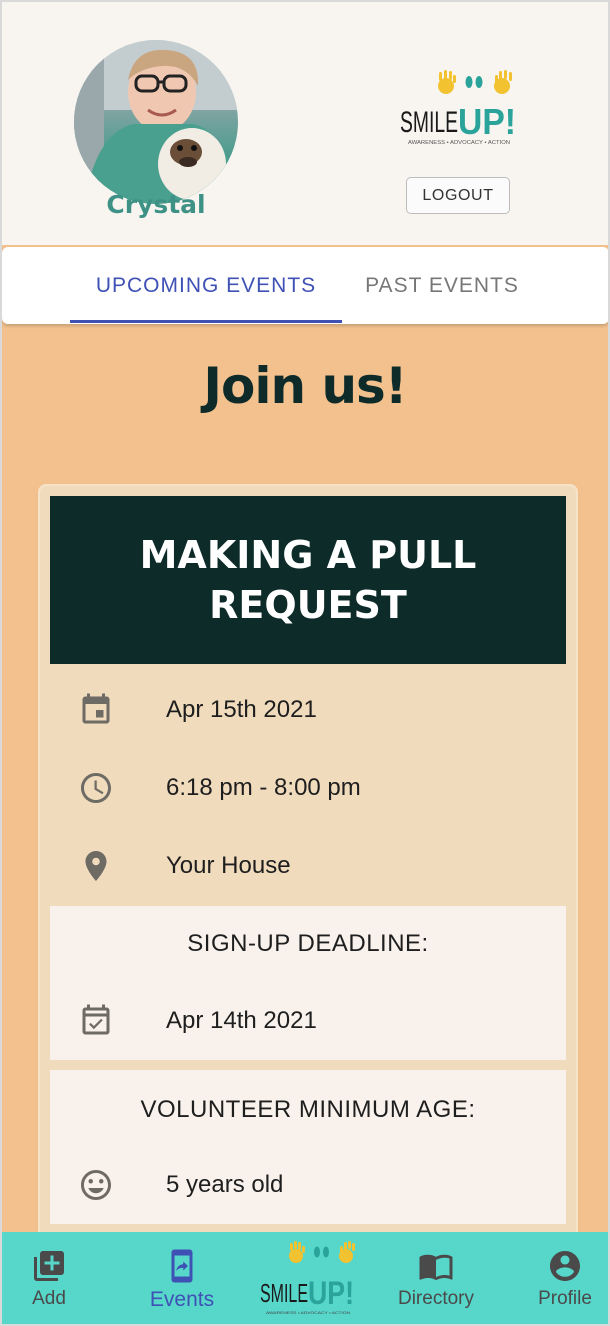 The width and height of the screenshot is (610, 1326). What do you see at coordinates (308, 866) in the screenshot?
I see `event-location-row: Your House` at bounding box center [308, 866].